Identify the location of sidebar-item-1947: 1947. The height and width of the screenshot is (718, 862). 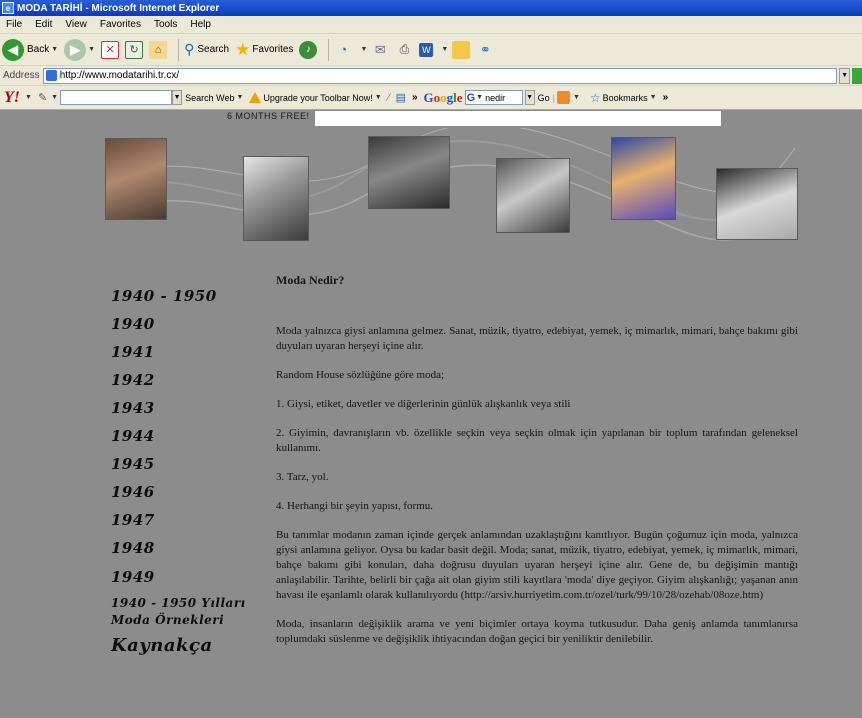
(133, 520).